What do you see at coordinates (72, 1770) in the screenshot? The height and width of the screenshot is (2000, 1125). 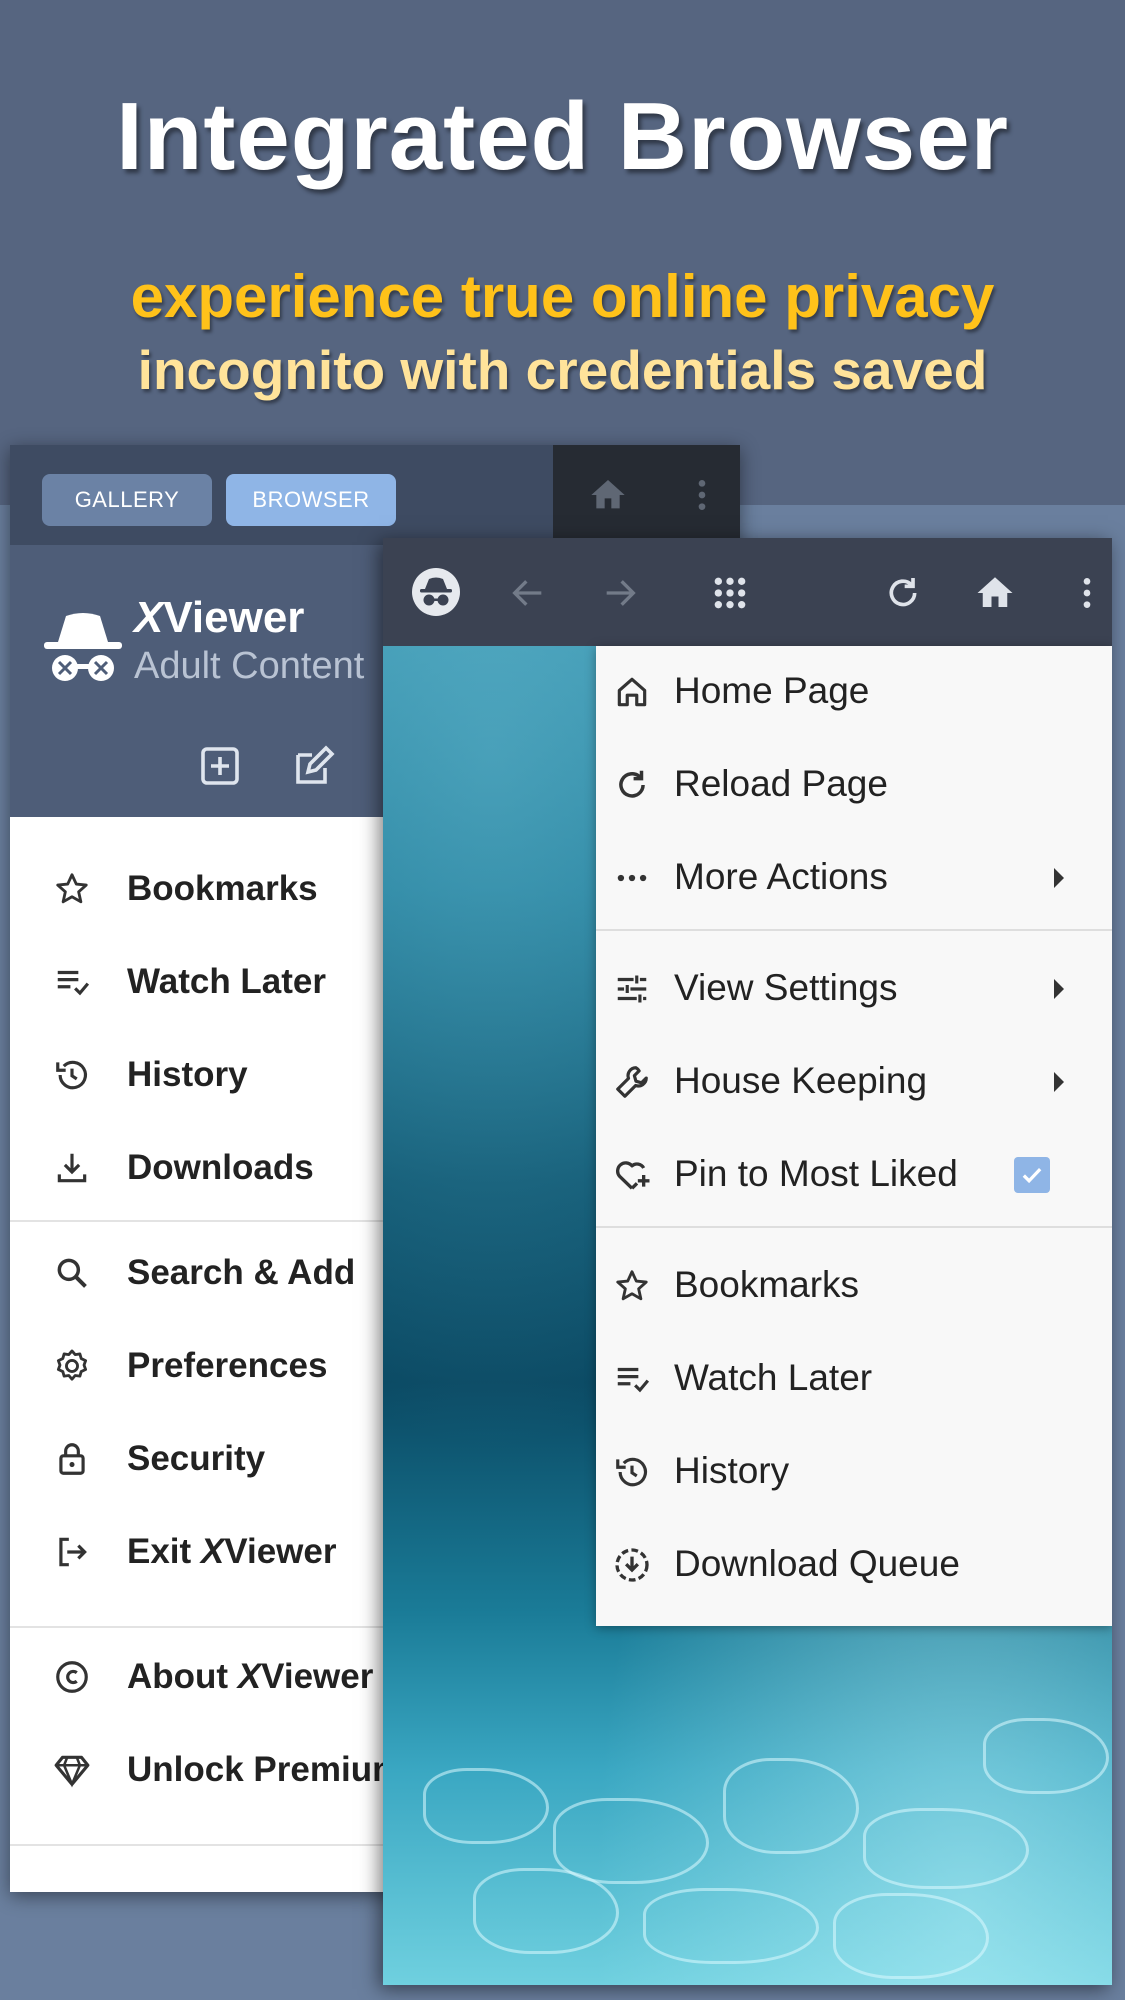 I see `diamond-icon` at bounding box center [72, 1770].